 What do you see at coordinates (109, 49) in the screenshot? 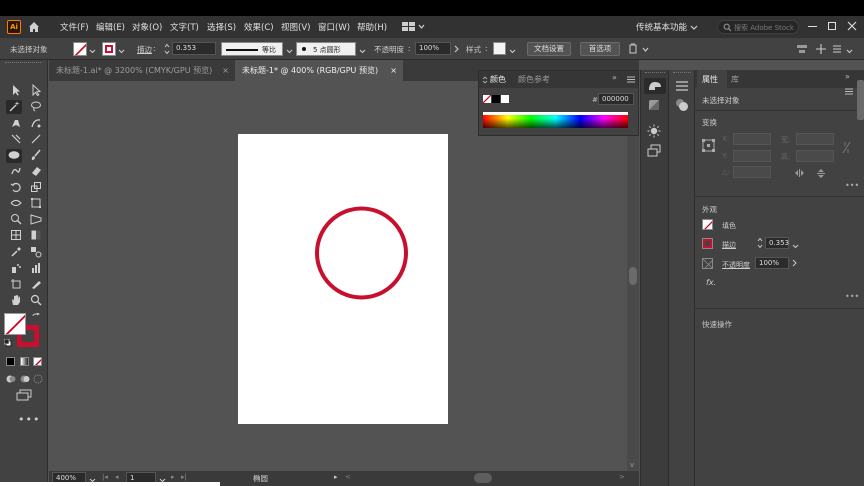
I see `stroke-swatch` at bounding box center [109, 49].